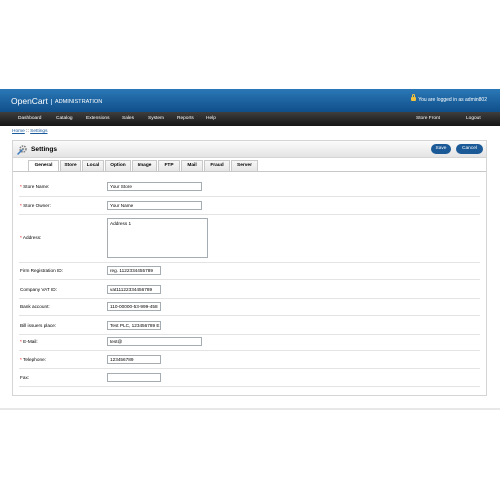 The width and height of the screenshot is (500, 500). Describe the element at coordinates (134, 325) in the screenshot. I see `bill-issuers-place-input: Test PLC, 123456789 E` at that location.